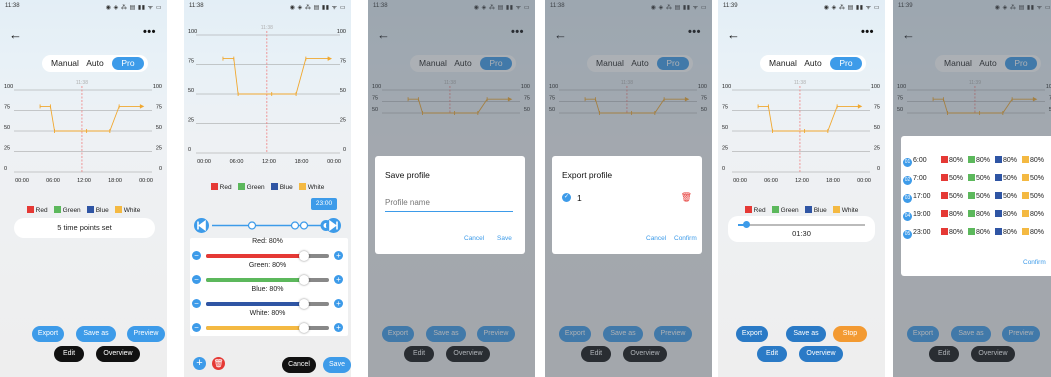  I want to click on profile-item-label: 1, so click(579, 198).